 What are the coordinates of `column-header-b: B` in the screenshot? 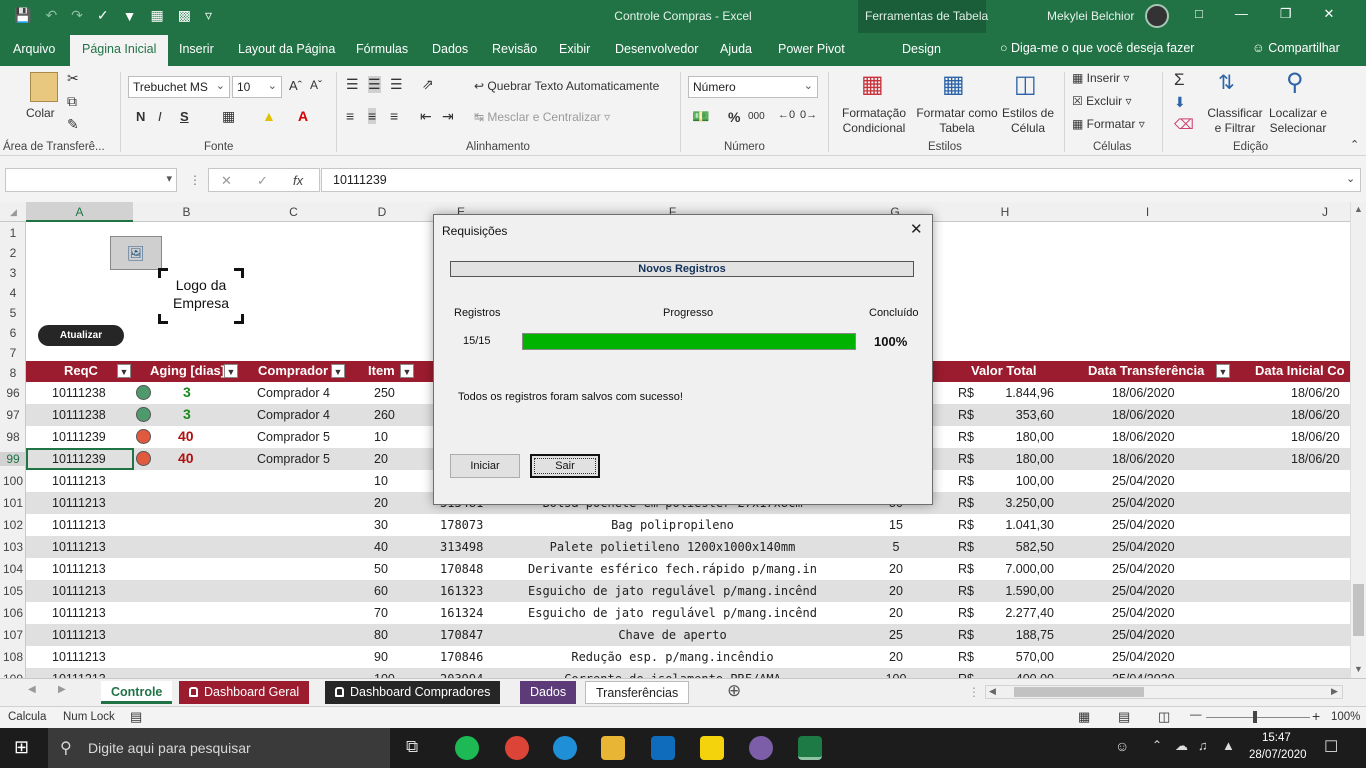 It's located at (186, 212).